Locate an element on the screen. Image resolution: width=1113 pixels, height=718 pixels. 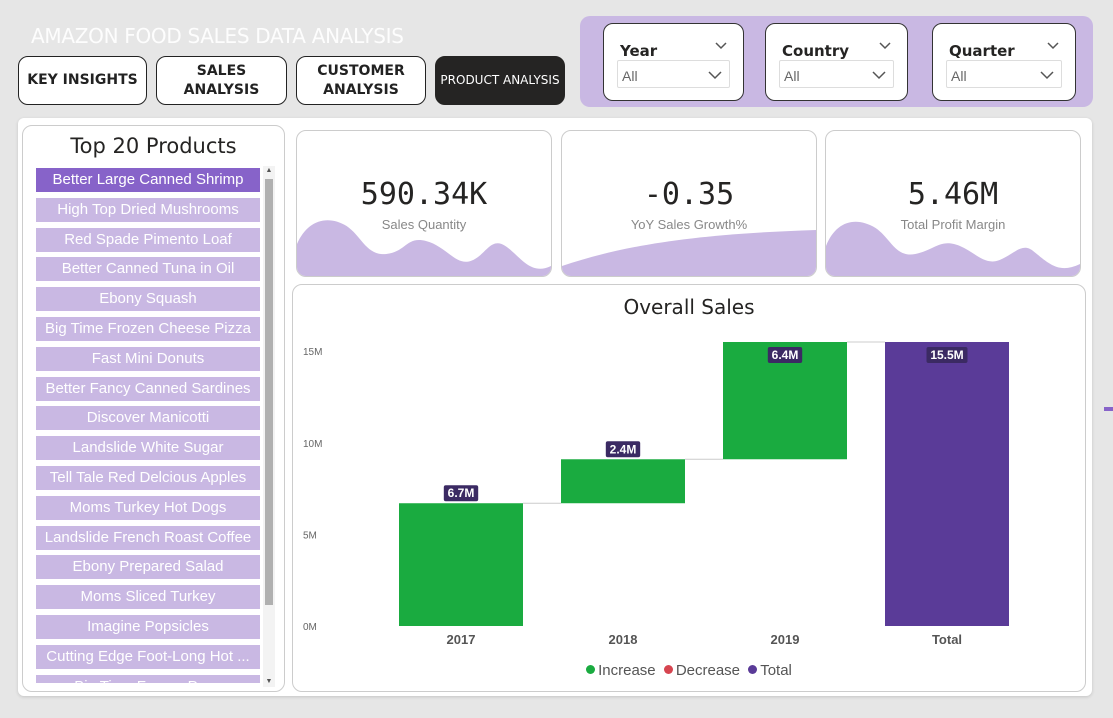
year-filter-label: Year is located at coordinates (639, 51).